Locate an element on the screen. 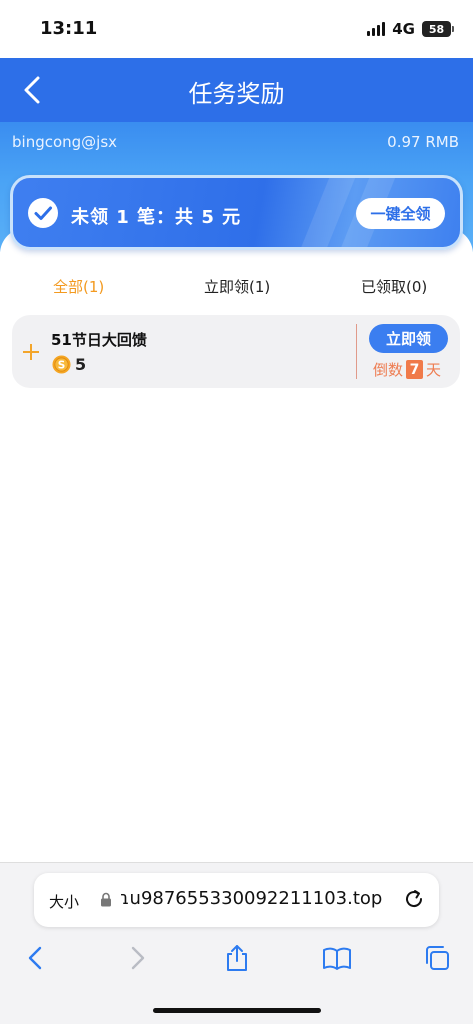 The height and width of the screenshot is (1024, 473). home-indicator is located at coordinates (237, 1010).